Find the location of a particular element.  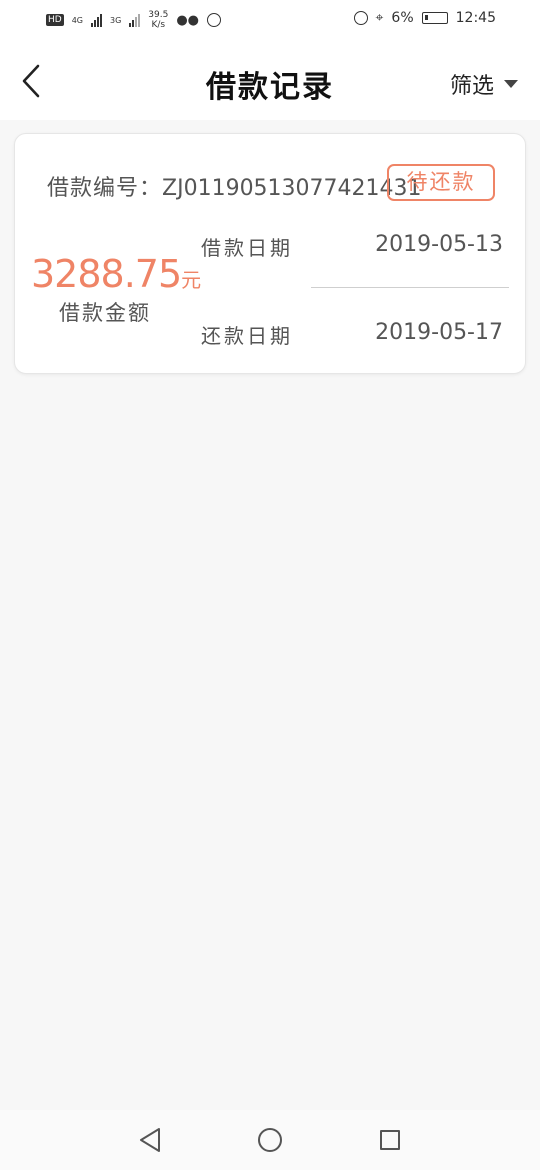

status-right: ⌖ 6% 12:45 is located at coordinates (424, 18).